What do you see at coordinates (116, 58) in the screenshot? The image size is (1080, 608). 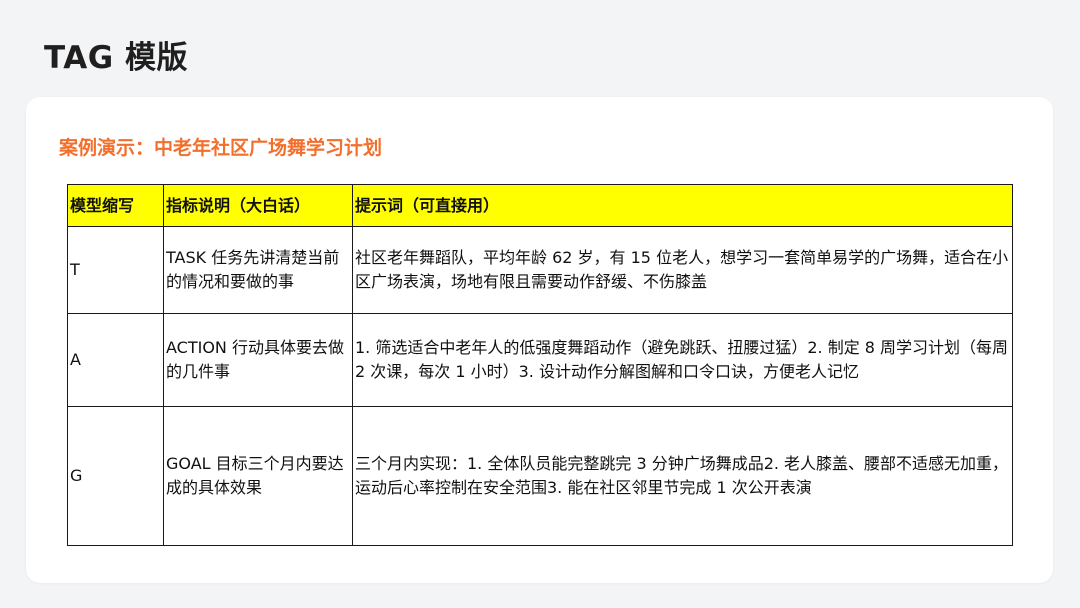 I see `page-title: TAG 模版` at bounding box center [116, 58].